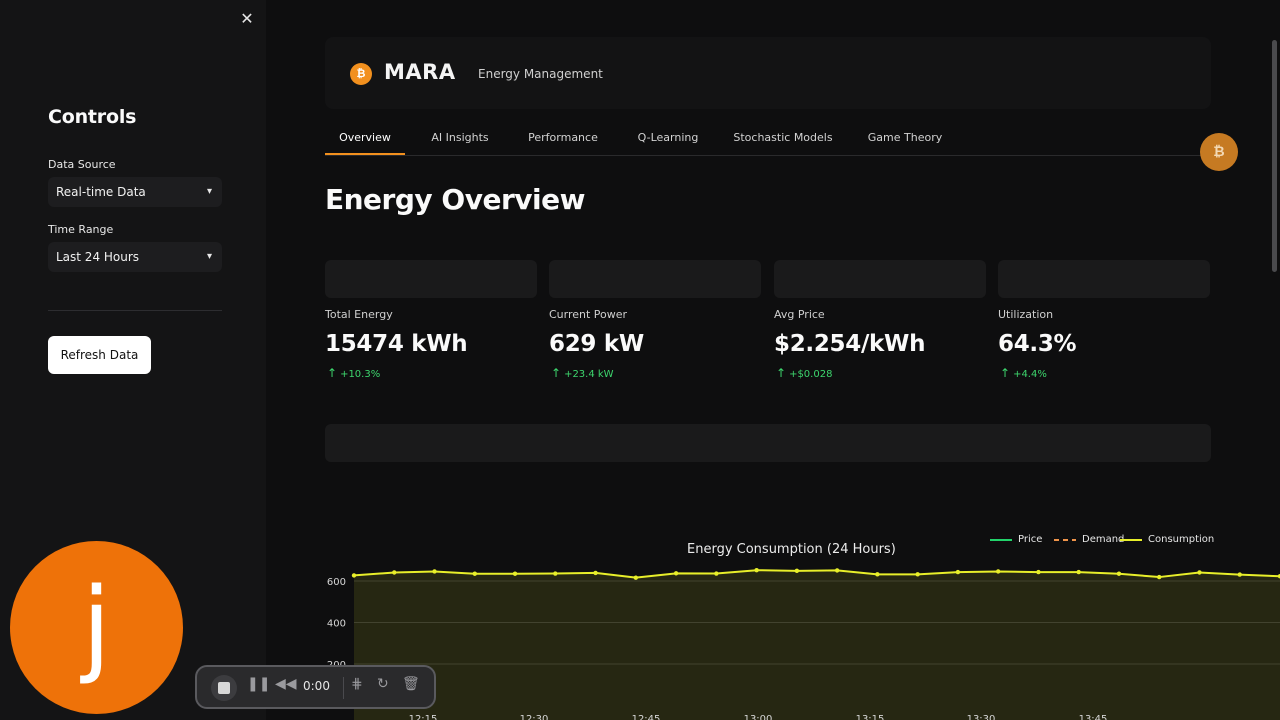  What do you see at coordinates (101, 192) in the screenshot?
I see `data-source-value: Real-time Data` at bounding box center [101, 192].